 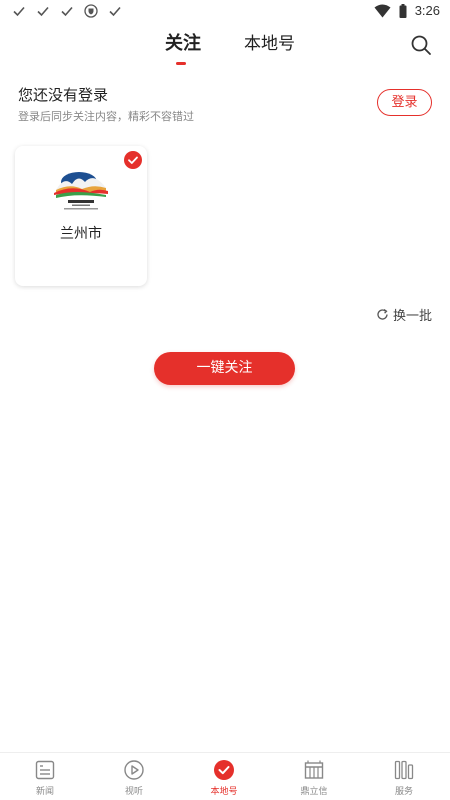 I want to click on nav-label-services: 服务, so click(x=403, y=792).